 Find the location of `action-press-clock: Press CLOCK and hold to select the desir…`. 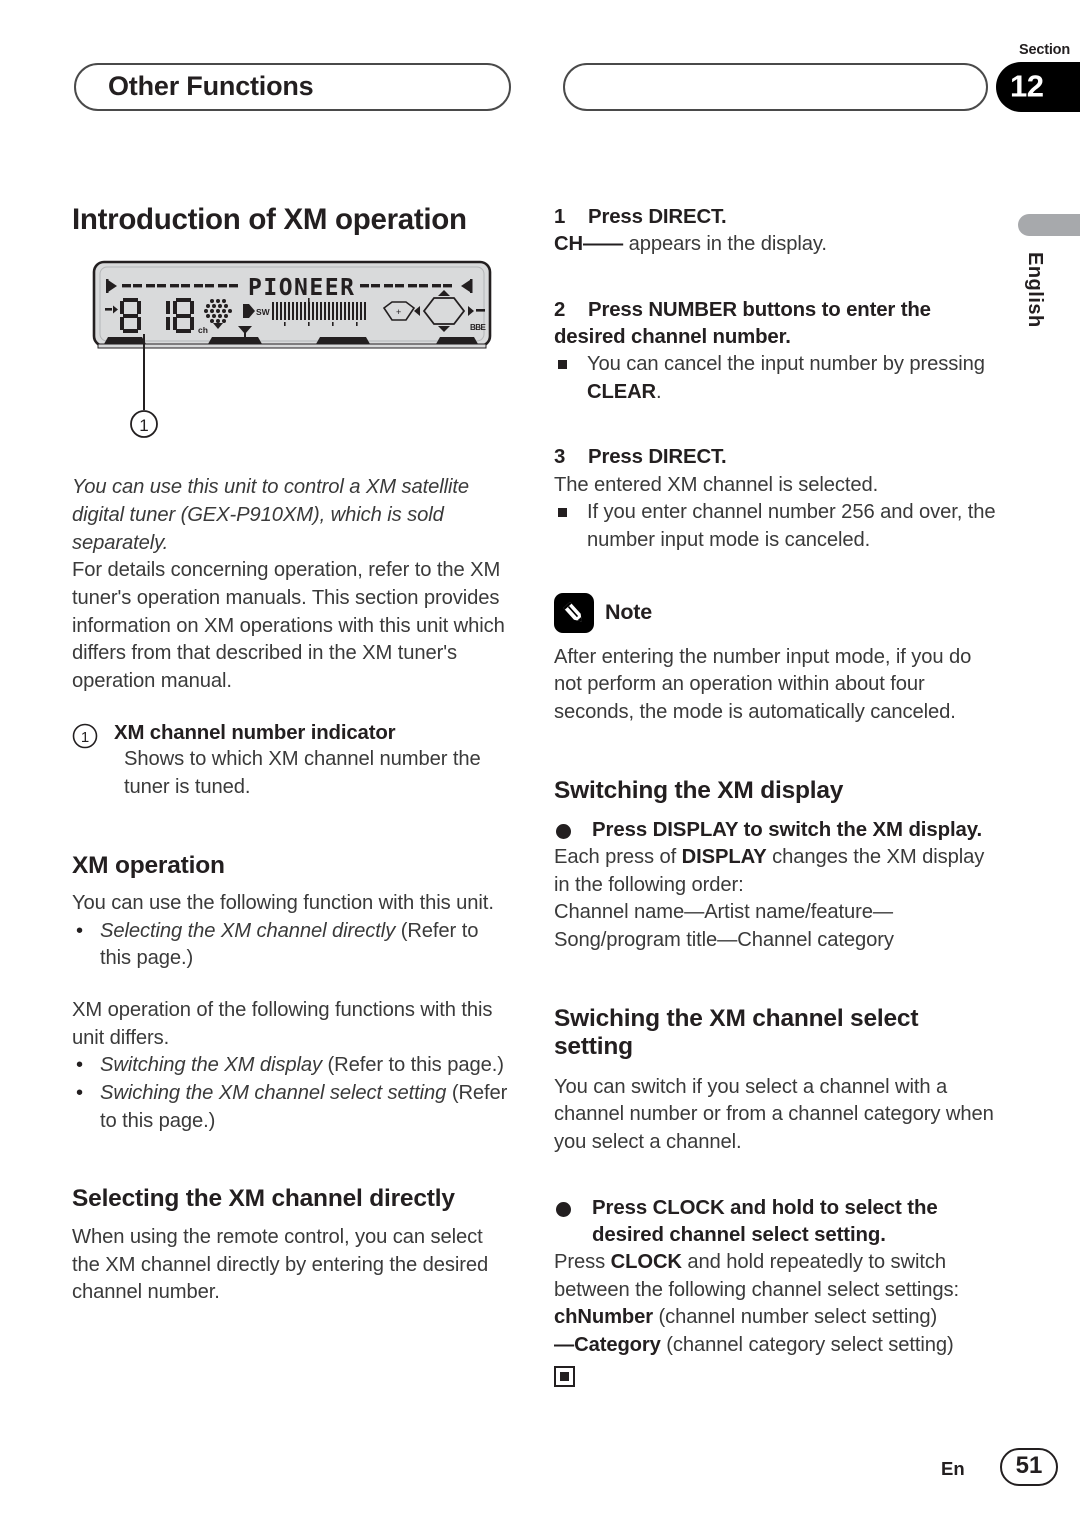

action-press-clock: Press CLOCK and hold to select the desir… is located at coordinates (775, 1222).